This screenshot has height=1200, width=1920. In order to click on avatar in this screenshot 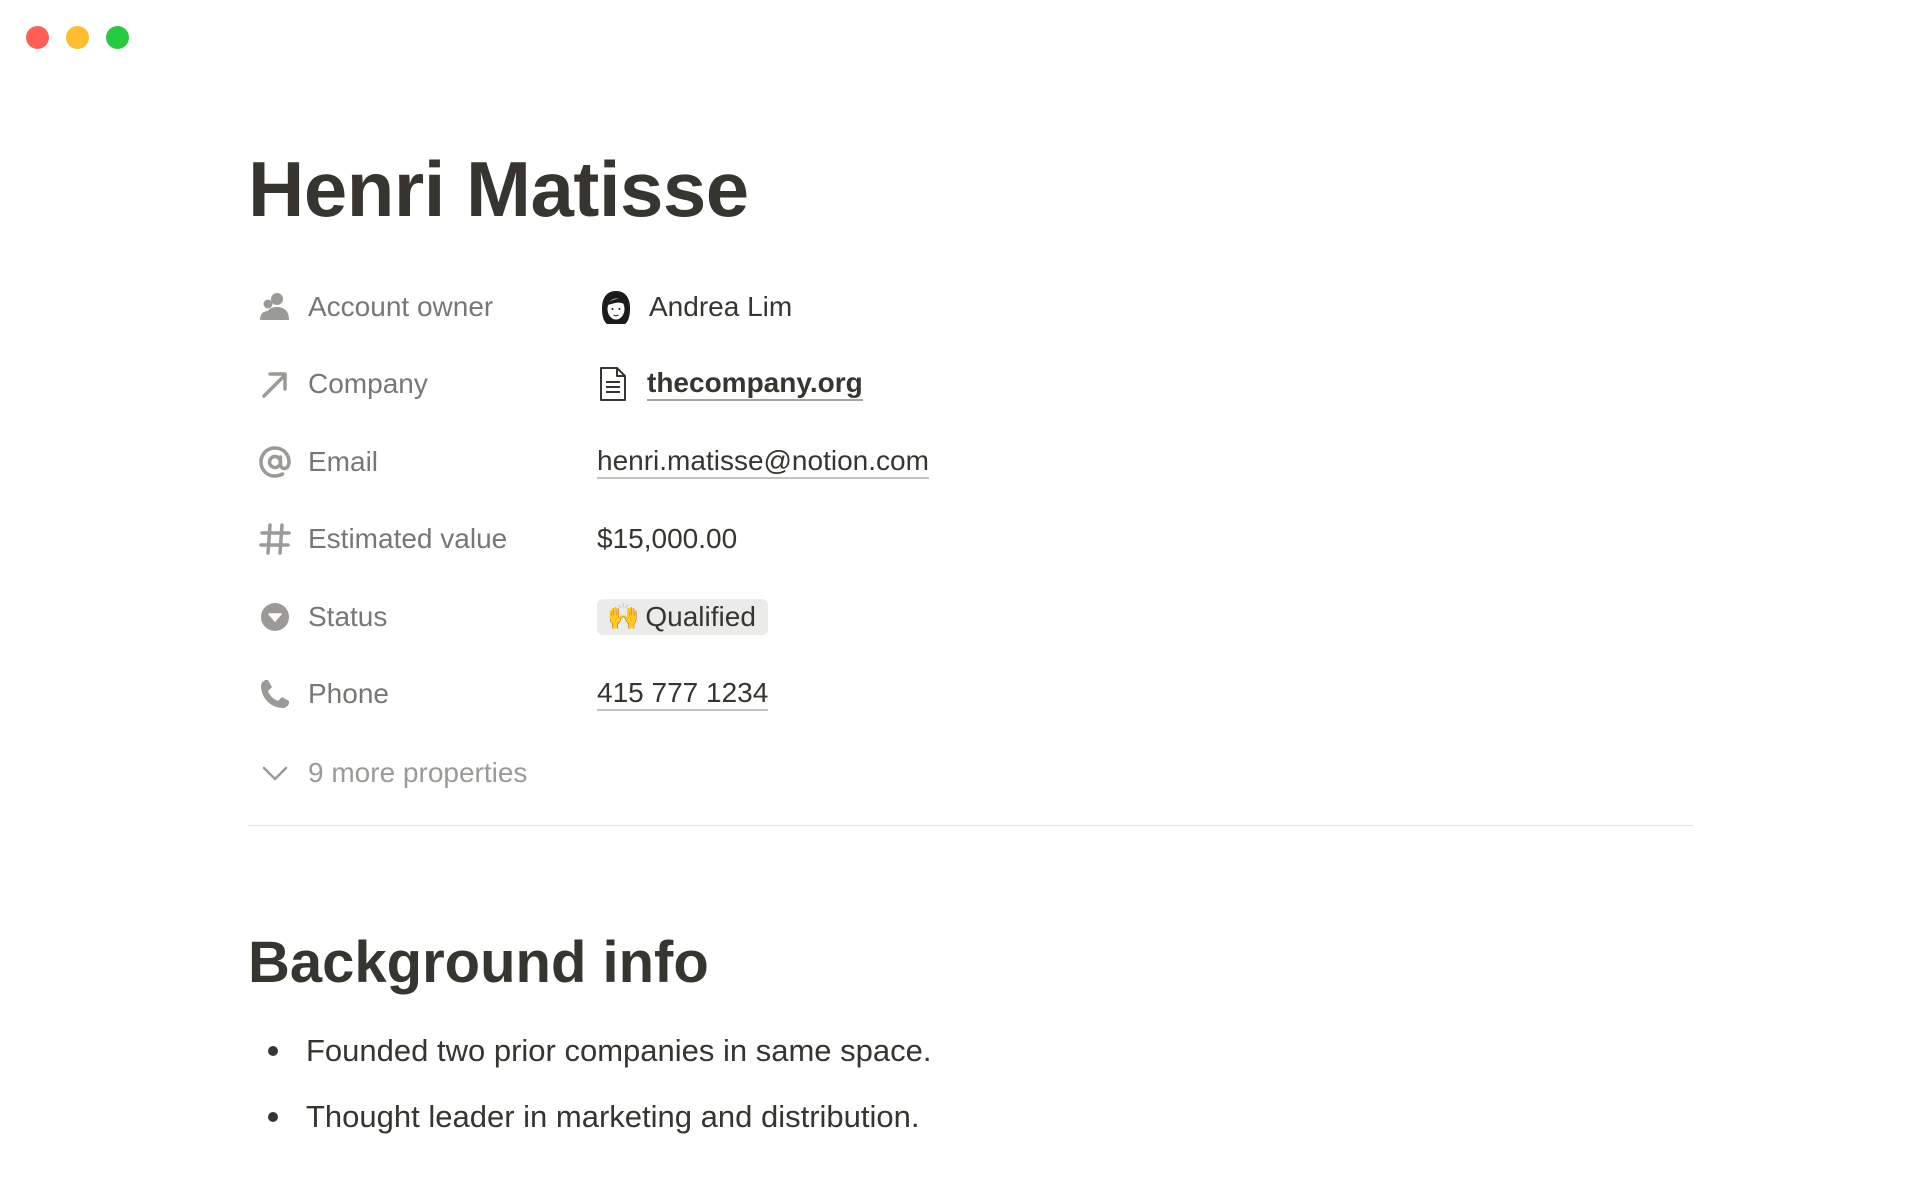, I will do `click(616, 307)`.